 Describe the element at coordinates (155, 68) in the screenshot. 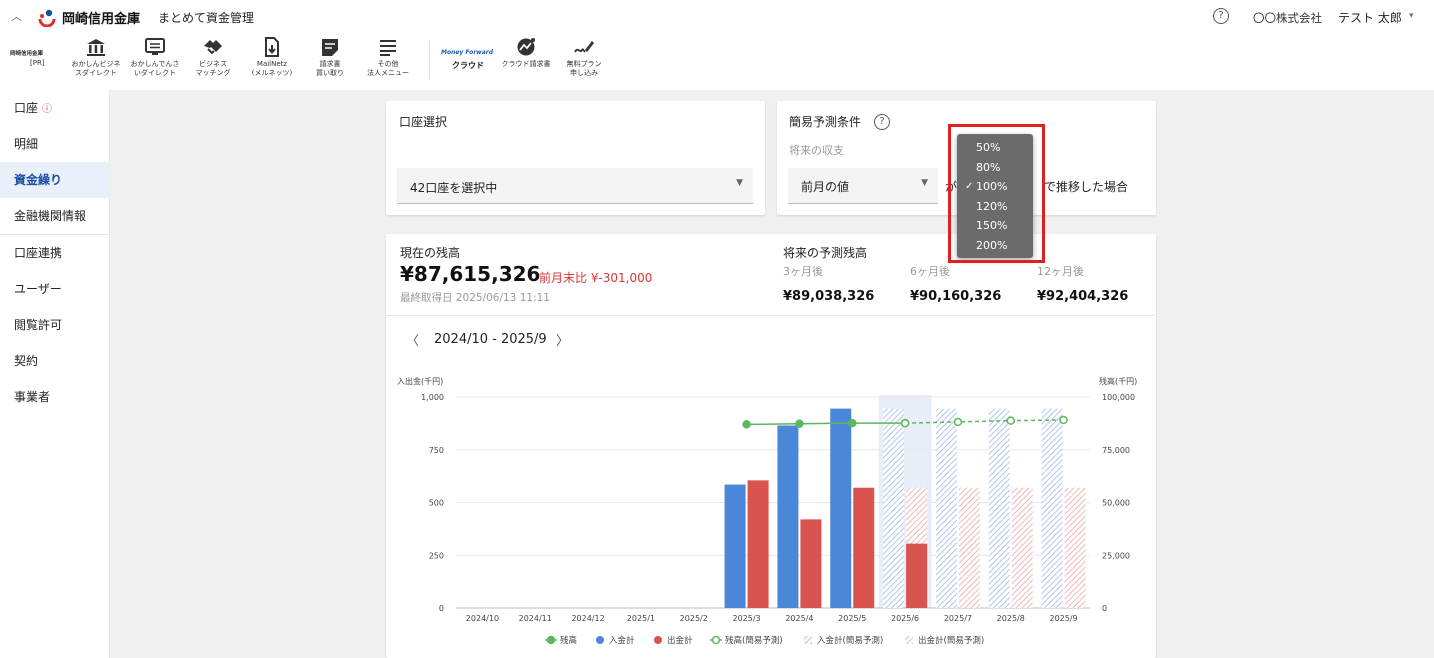

I see `toolbar-item-label: おかしんでんさ いダイレクト` at that location.